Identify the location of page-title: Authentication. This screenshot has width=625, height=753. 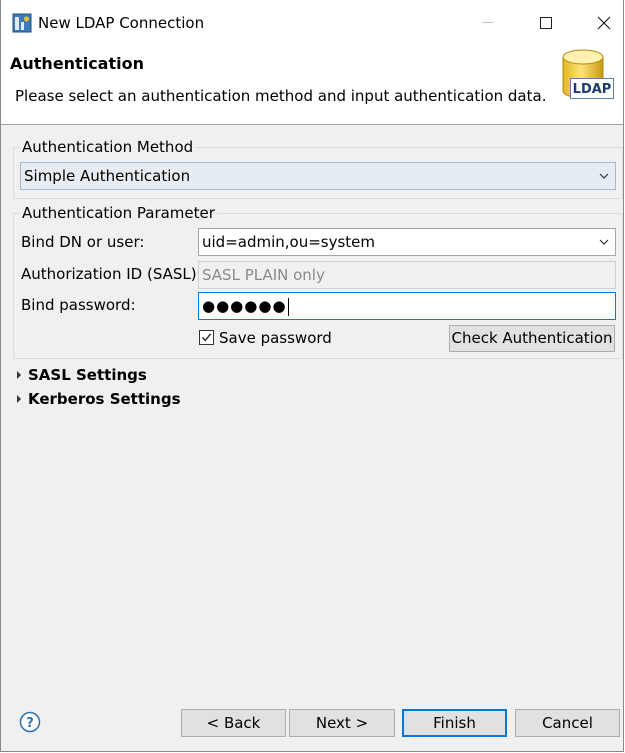
(77, 63).